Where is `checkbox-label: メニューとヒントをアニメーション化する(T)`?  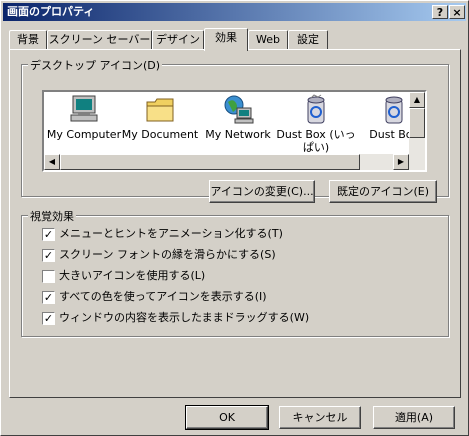
checkbox-label: メニューとヒントをアニメーション化する(T) is located at coordinates (171, 233).